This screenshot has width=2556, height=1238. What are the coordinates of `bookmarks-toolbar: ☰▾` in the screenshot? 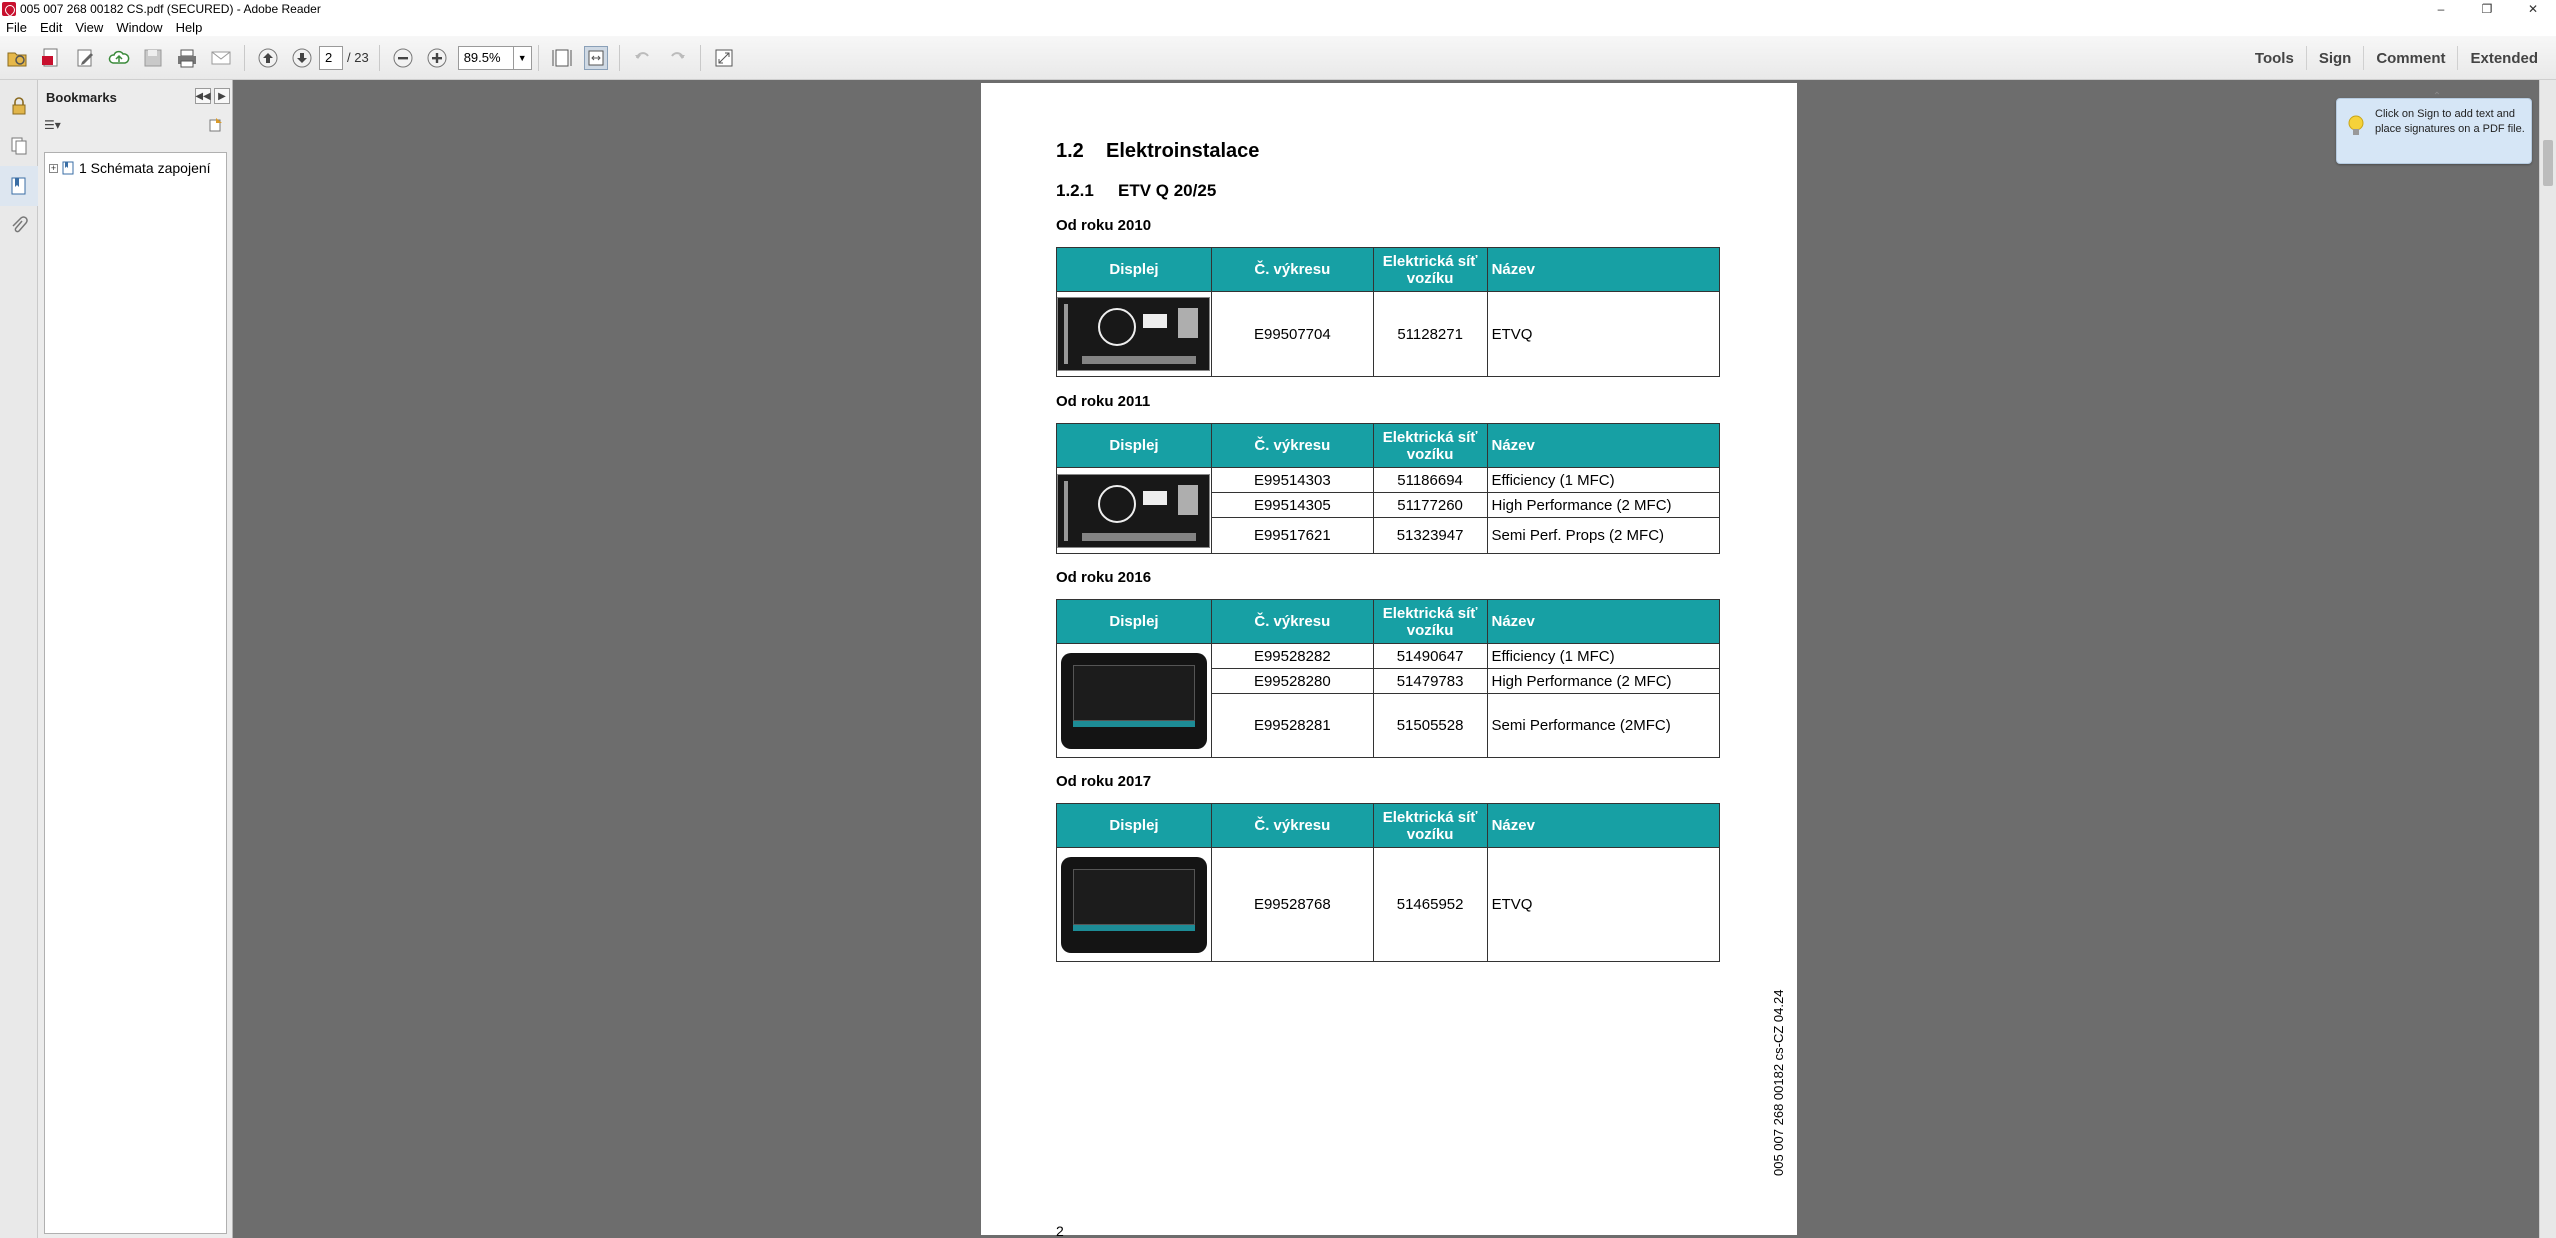 It's located at (135, 125).